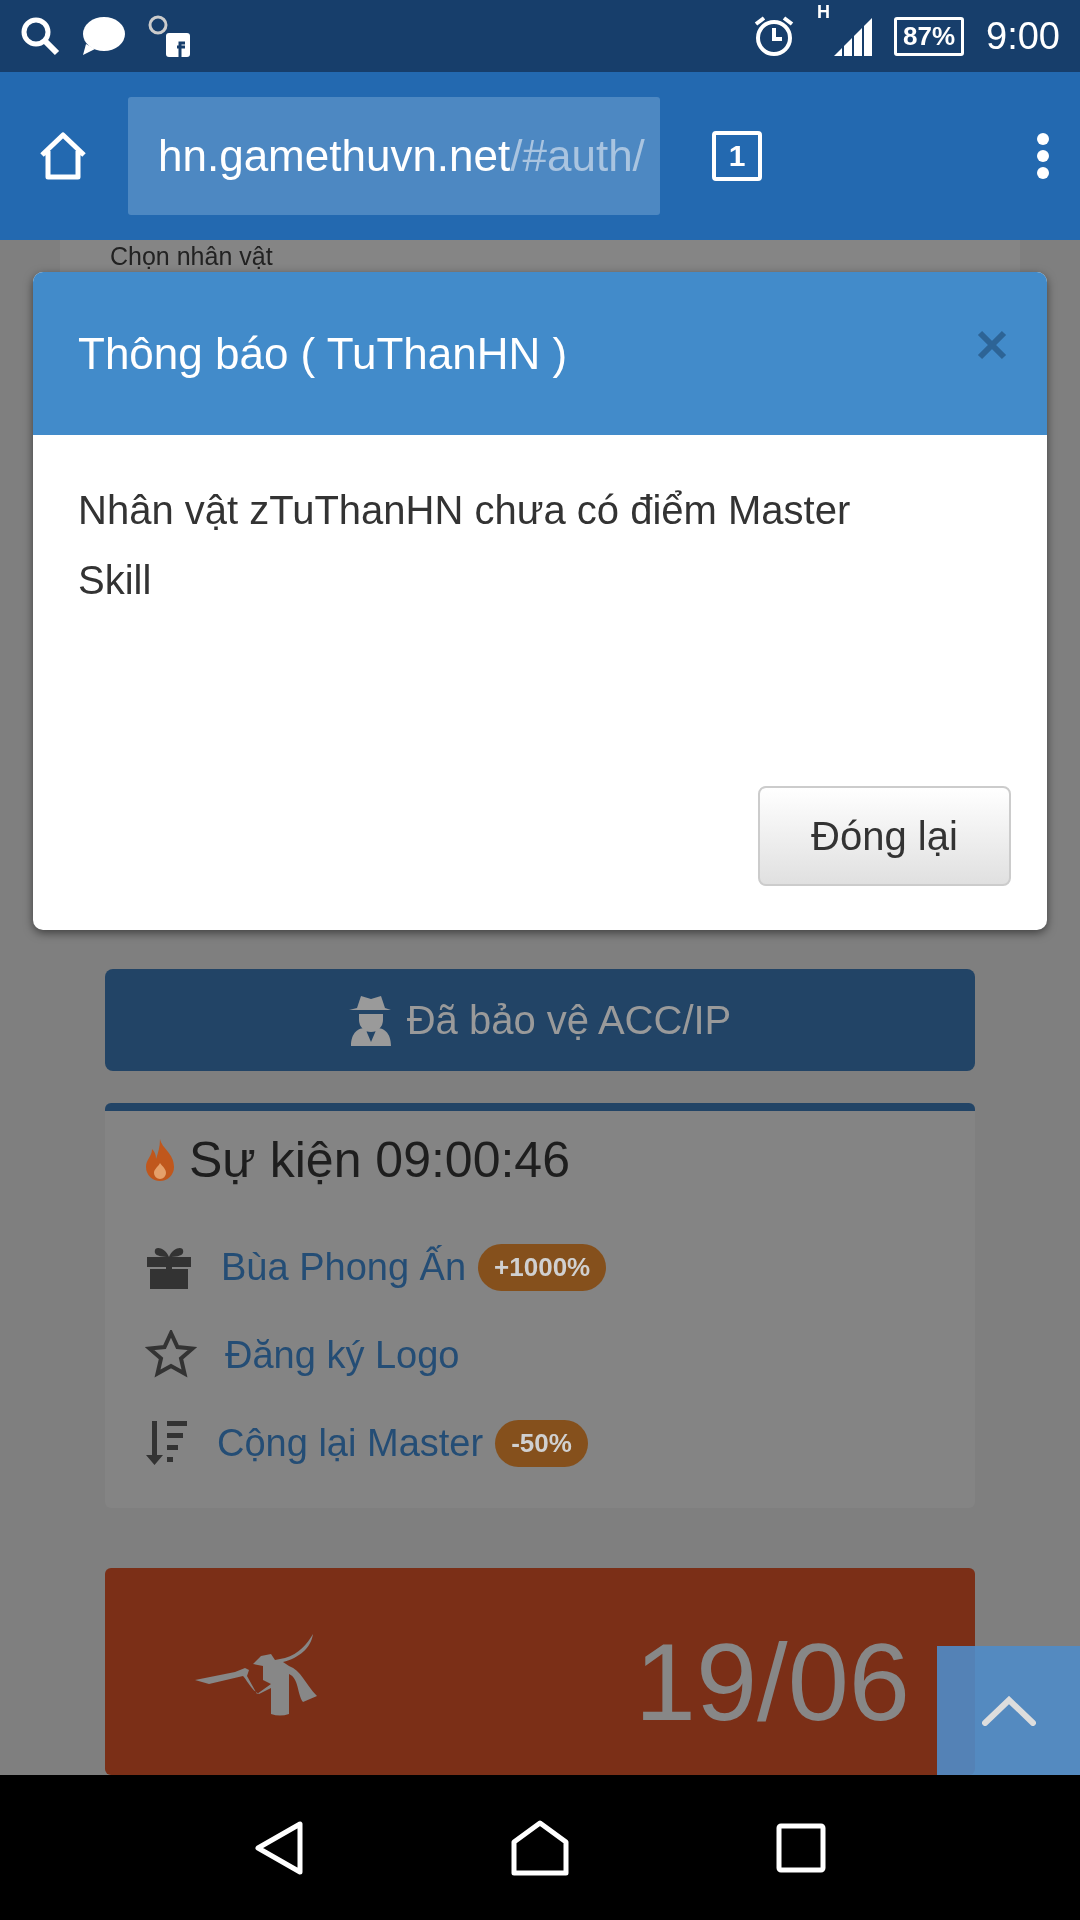 The height and width of the screenshot is (1920, 1080). What do you see at coordinates (542, 1267) in the screenshot?
I see `percent-tag: +1000%` at bounding box center [542, 1267].